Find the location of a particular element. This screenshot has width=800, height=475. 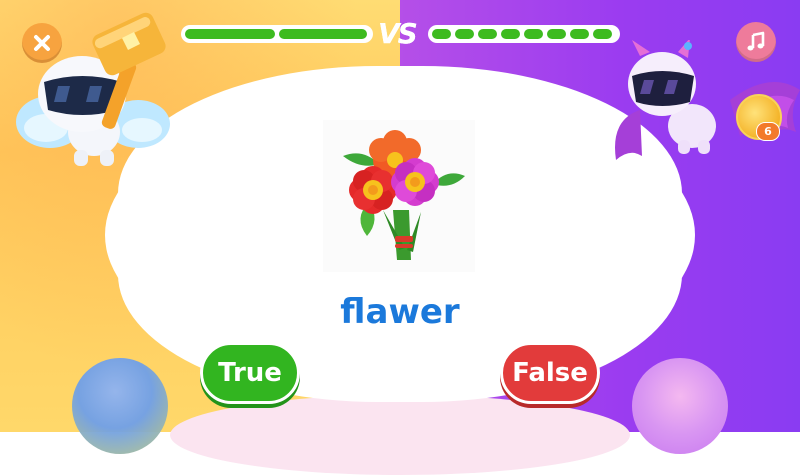

left-decor-orb is located at coordinates (120, 406).